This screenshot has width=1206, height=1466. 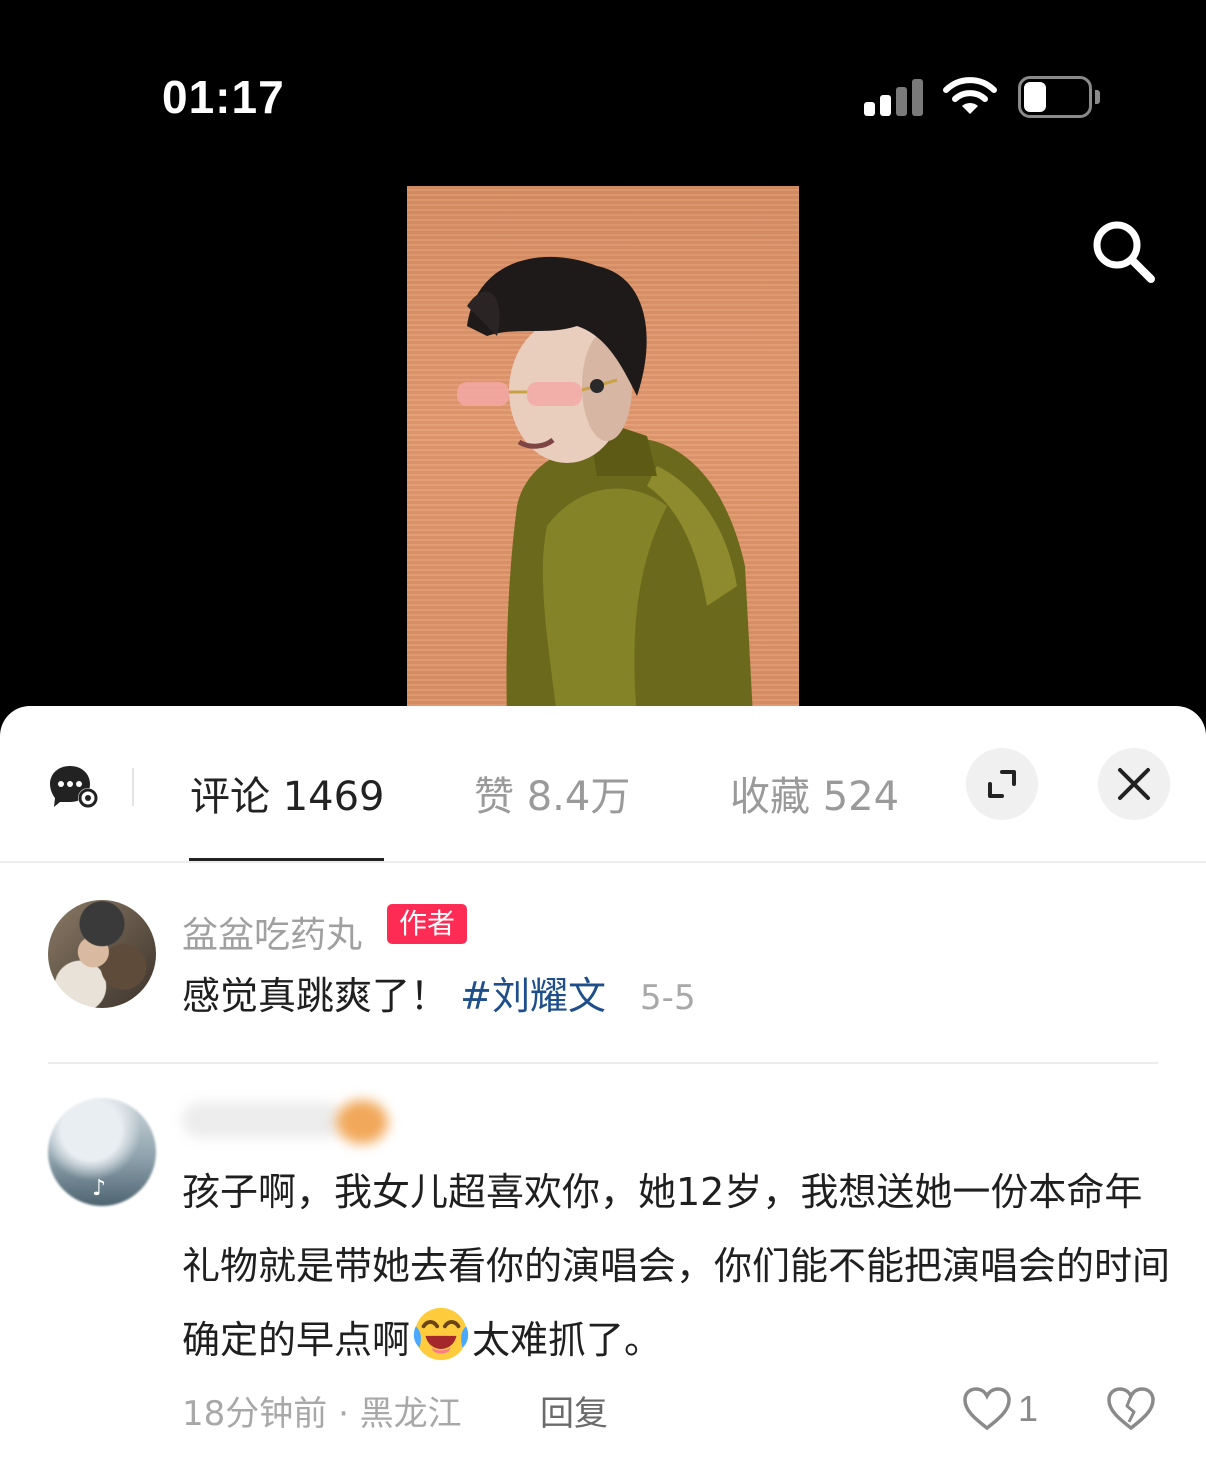 I want to click on expand-button, so click(x=1002, y=784).